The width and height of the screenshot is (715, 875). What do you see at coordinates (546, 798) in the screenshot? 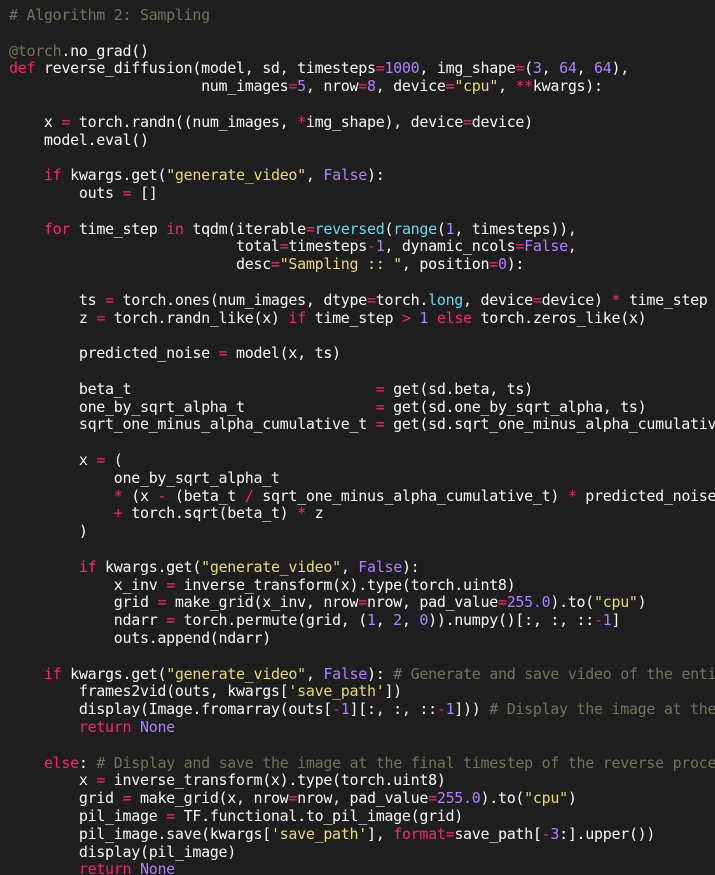
I see `code-token-string: "cpu"` at bounding box center [546, 798].